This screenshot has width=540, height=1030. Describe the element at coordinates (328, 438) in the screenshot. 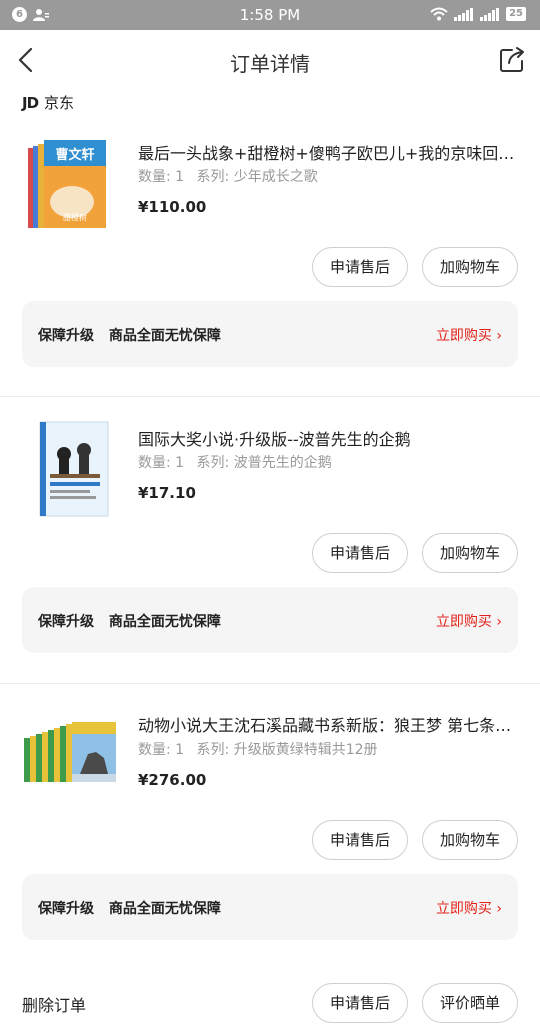

I see `product-title: 国际大奖小说·升级版--波普先生的企鹅` at that location.